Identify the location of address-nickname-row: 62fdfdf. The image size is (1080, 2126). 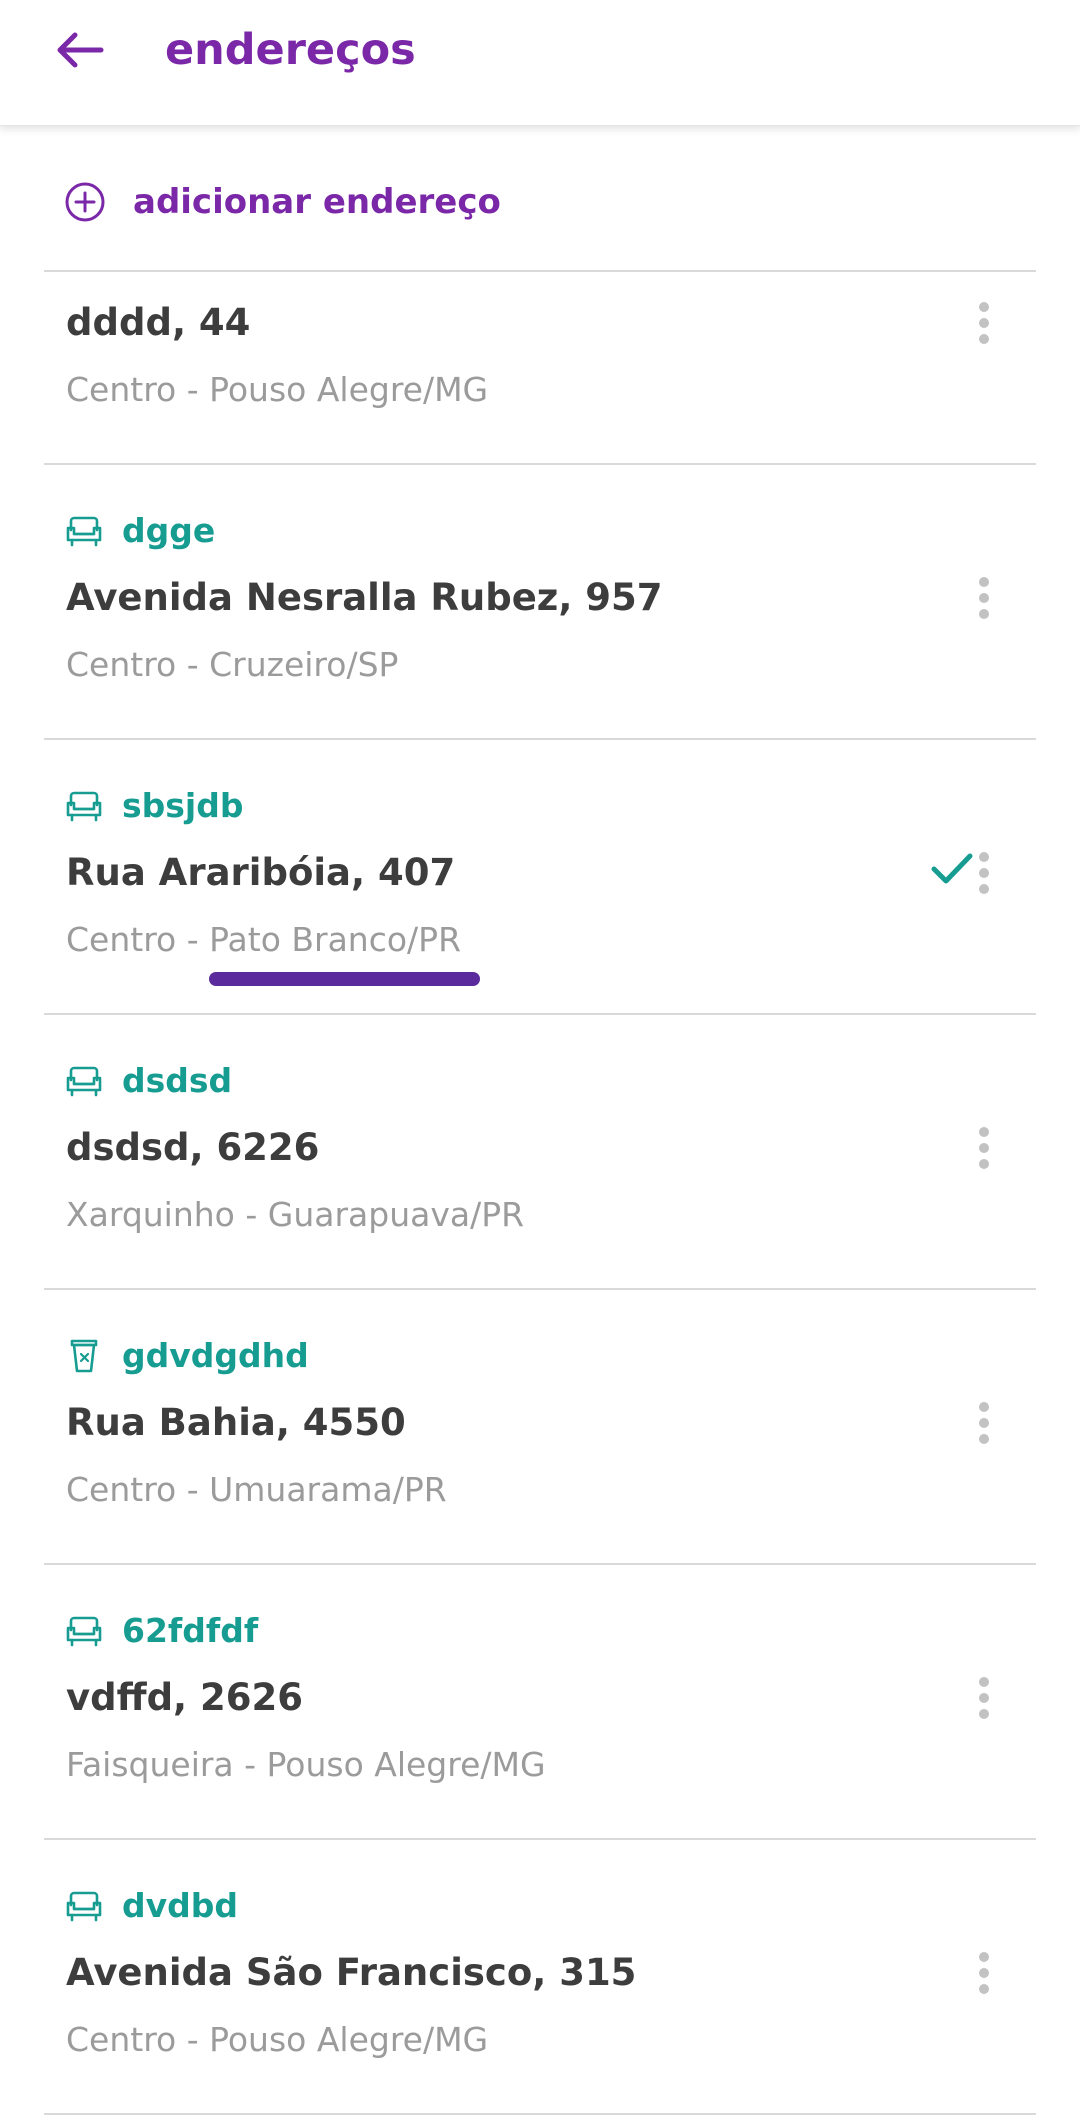
(161, 1630).